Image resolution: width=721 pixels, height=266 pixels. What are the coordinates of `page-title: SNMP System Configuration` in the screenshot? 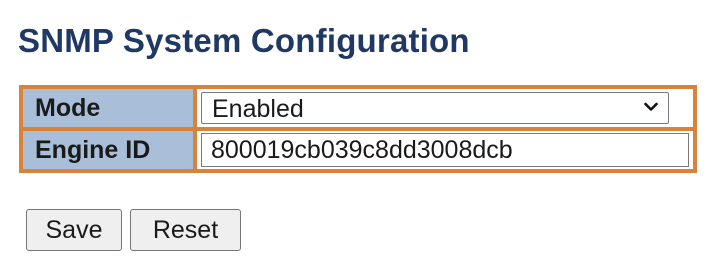 It's located at (244, 40).